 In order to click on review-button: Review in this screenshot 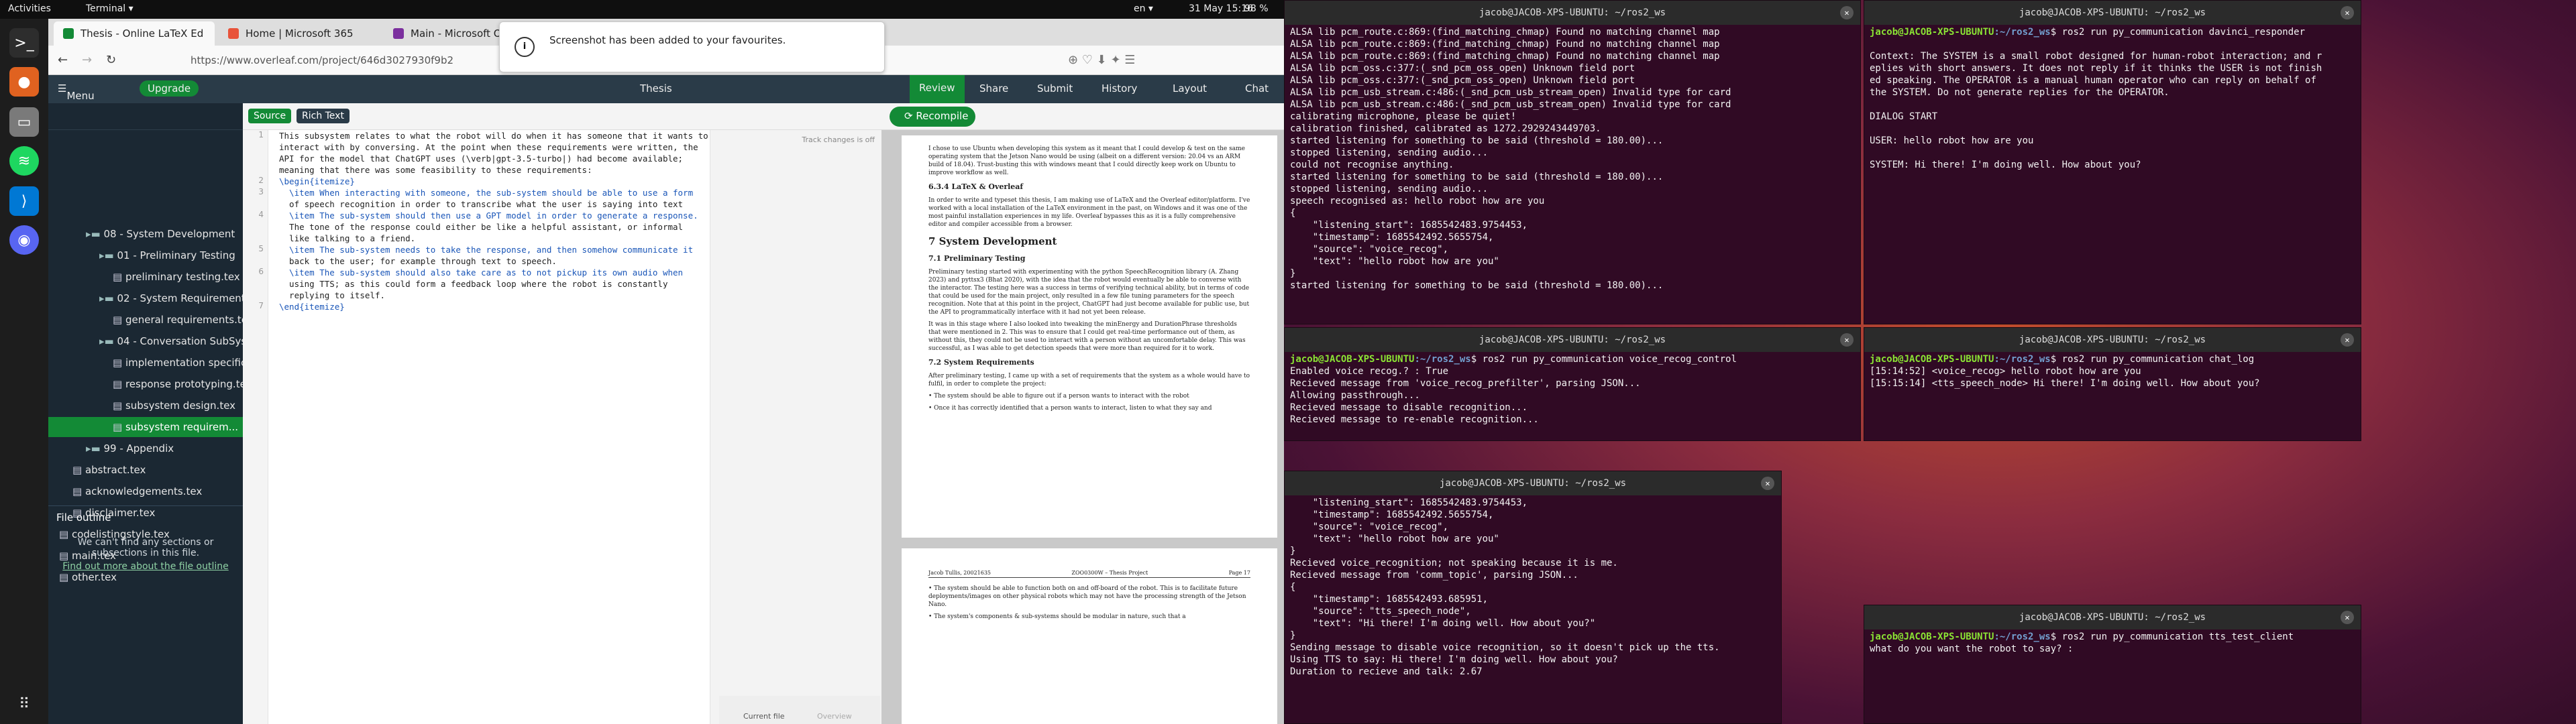, I will do `click(937, 89)`.